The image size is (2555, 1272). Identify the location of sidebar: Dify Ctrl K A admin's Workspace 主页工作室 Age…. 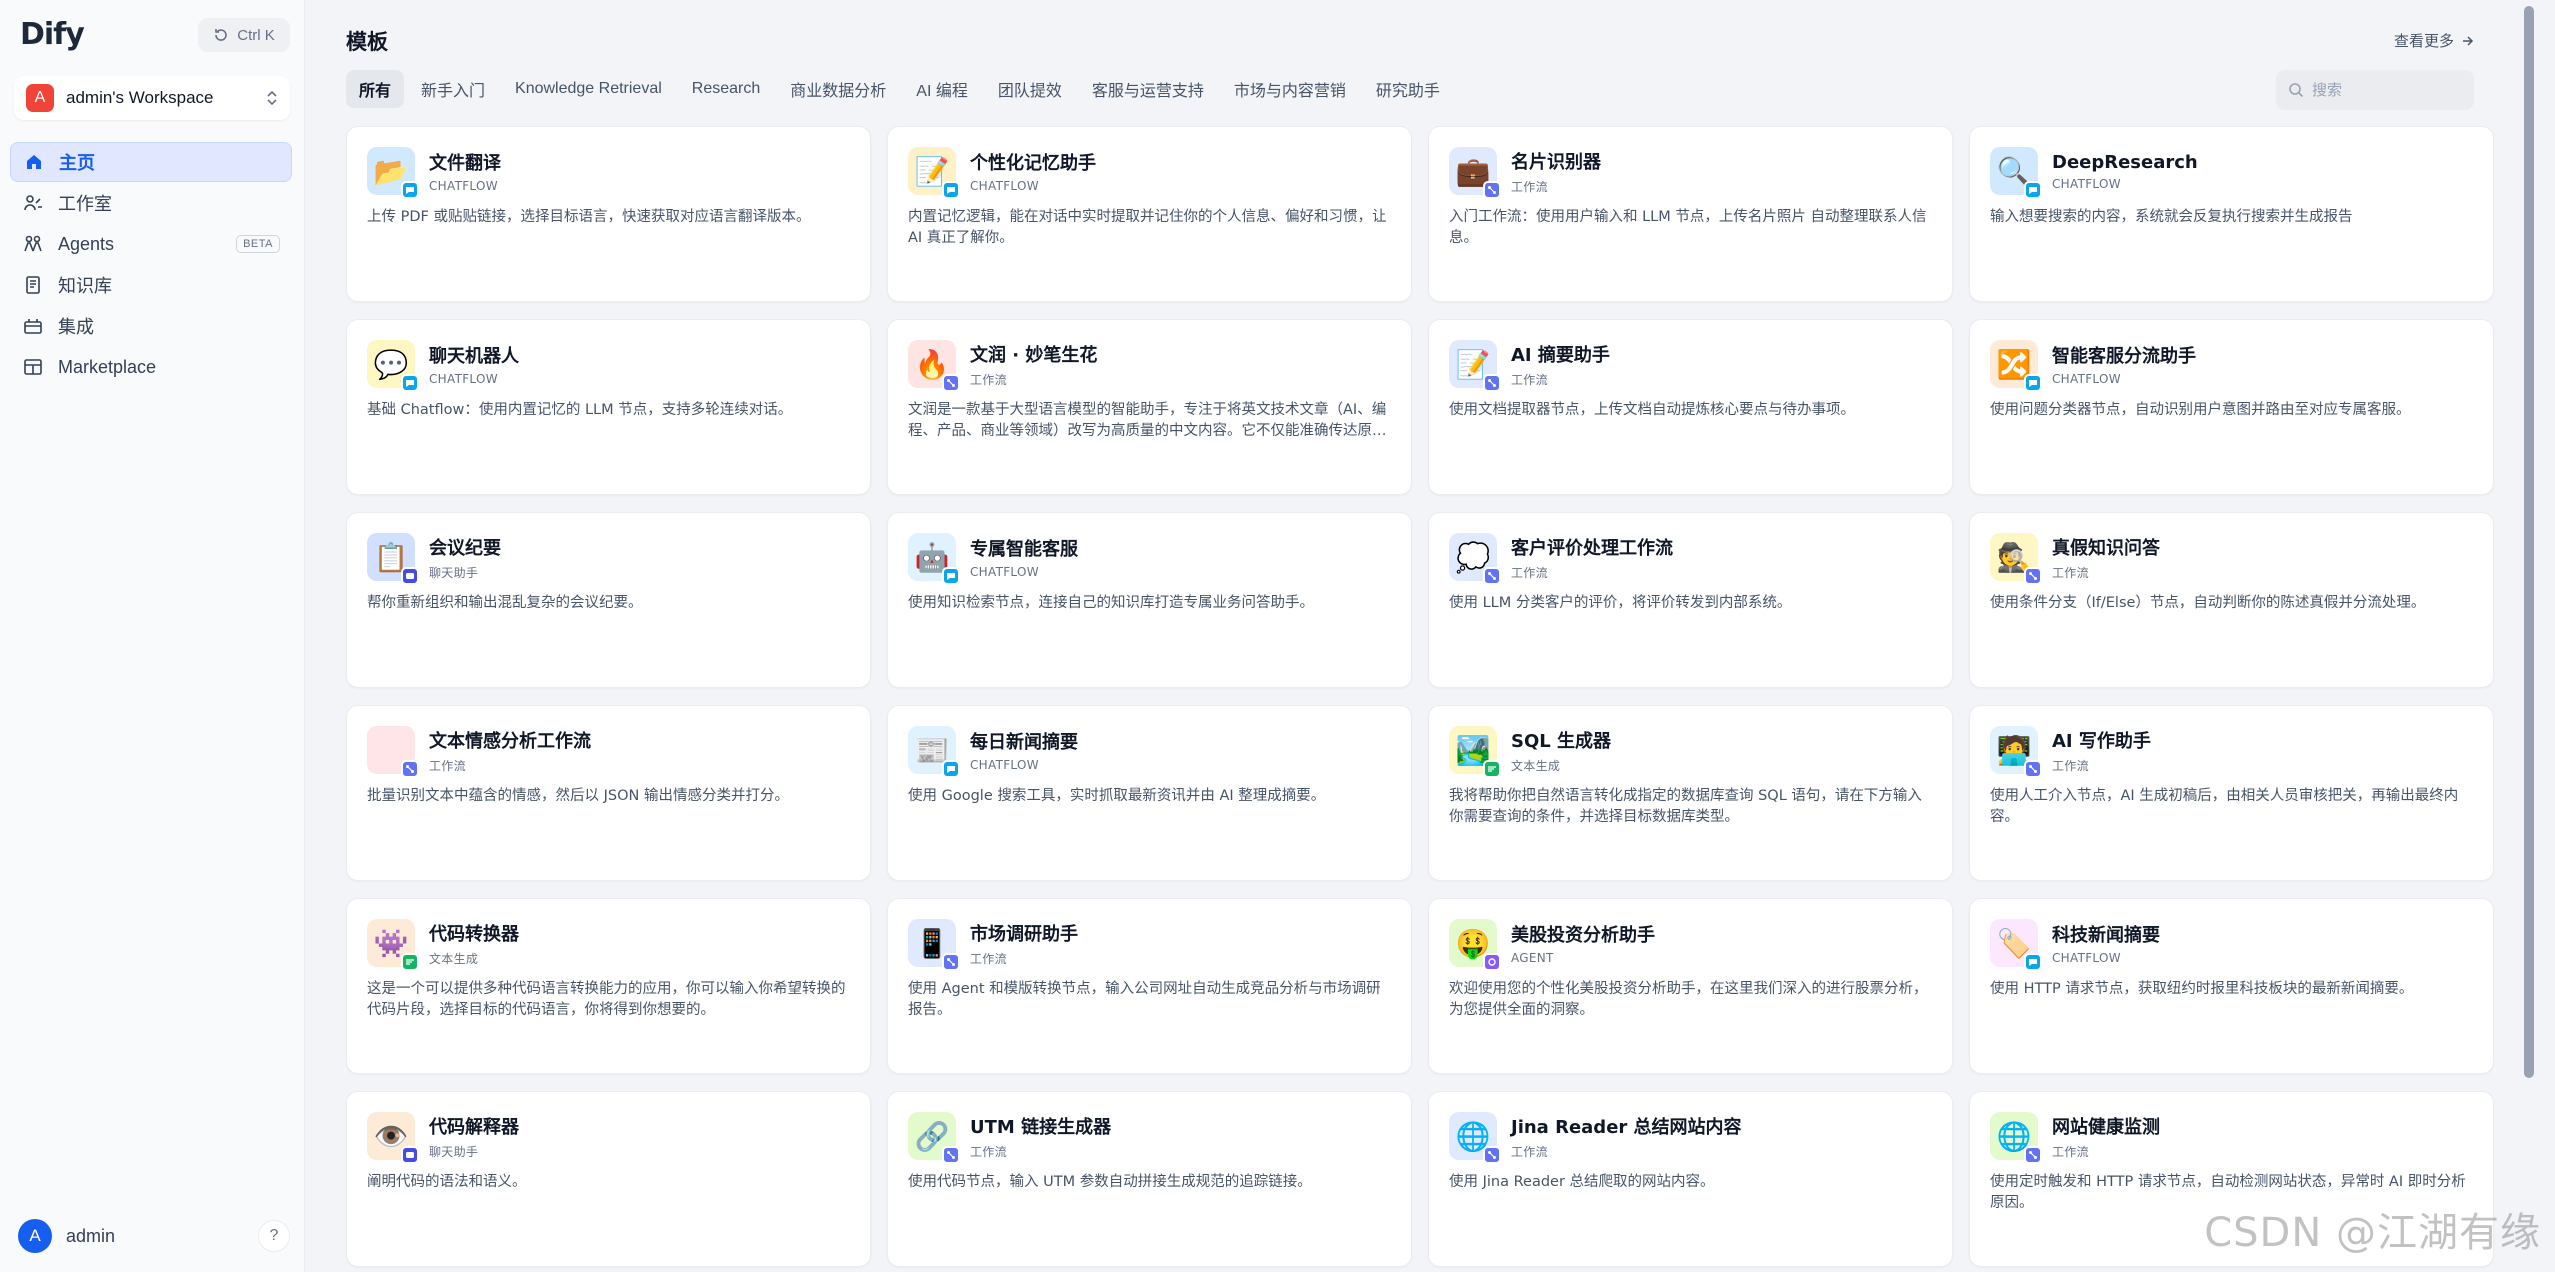
(152, 636).